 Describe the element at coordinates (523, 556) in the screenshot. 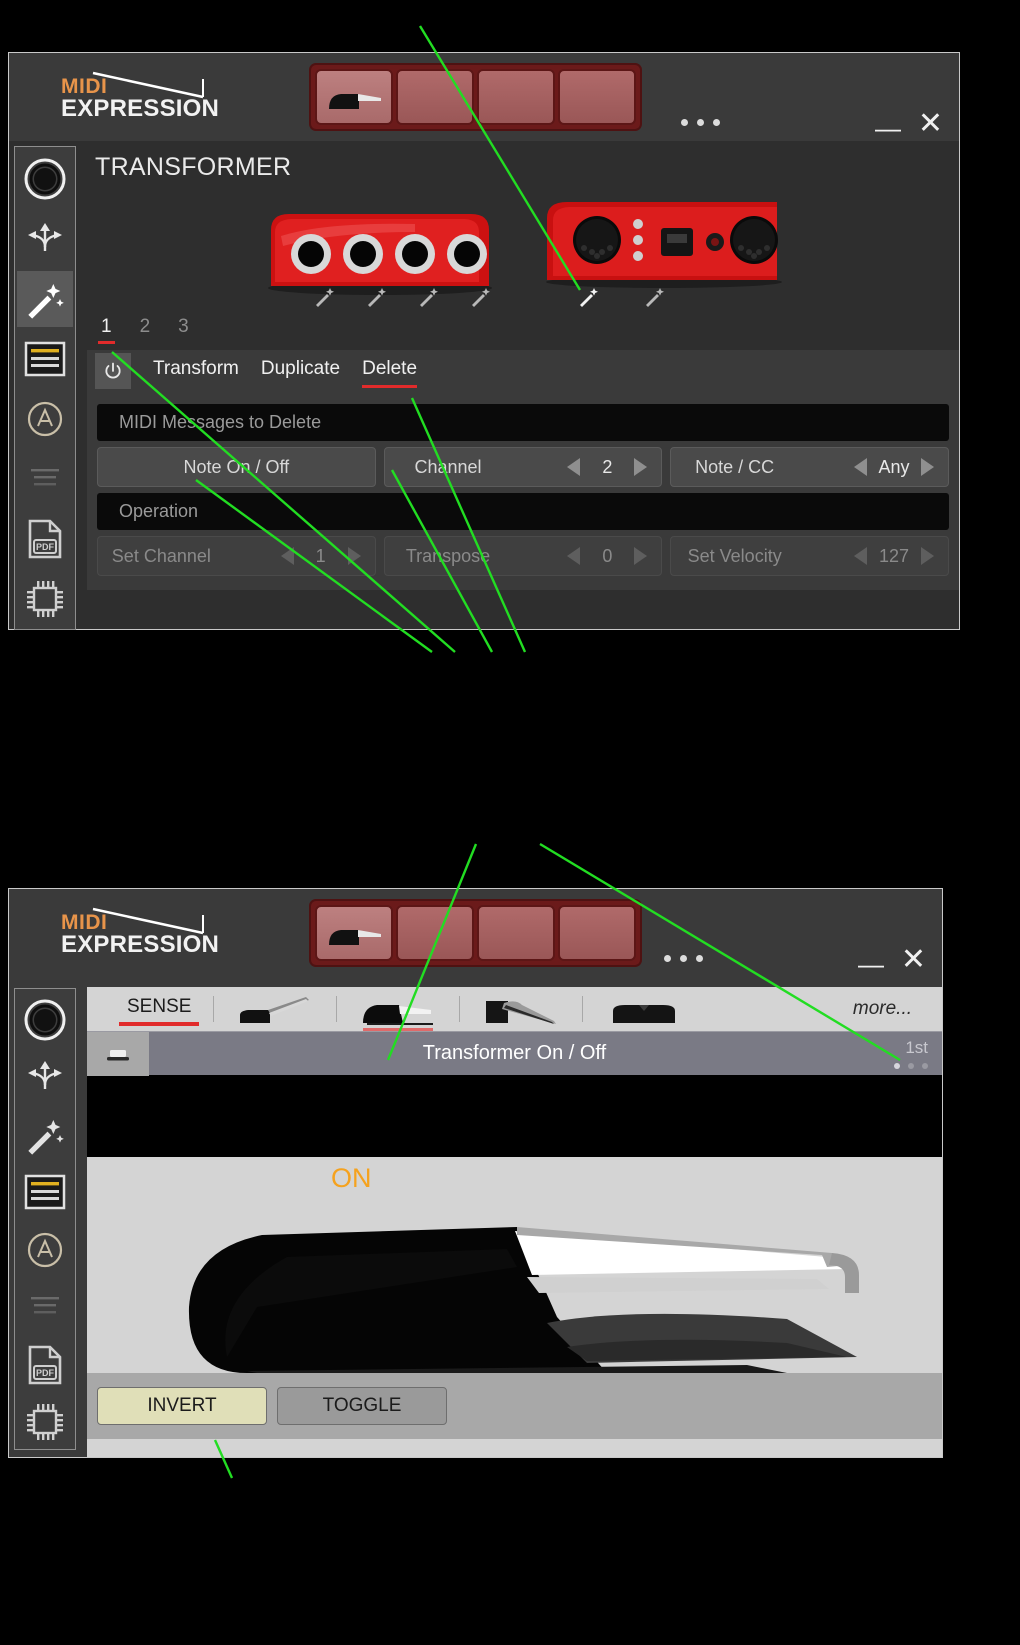

I see `transpose-stepper: Transpose 0` at that location.